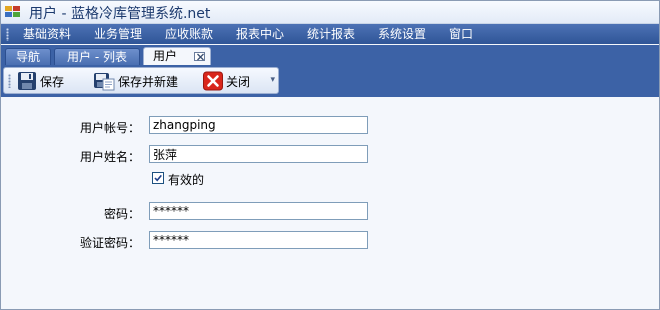 The height and width of the screenshot is (310, 660). Describe the element at coordinates (97, 56) in the screenshot. I see `tab-user-list: 用户 - 列表` at that location.